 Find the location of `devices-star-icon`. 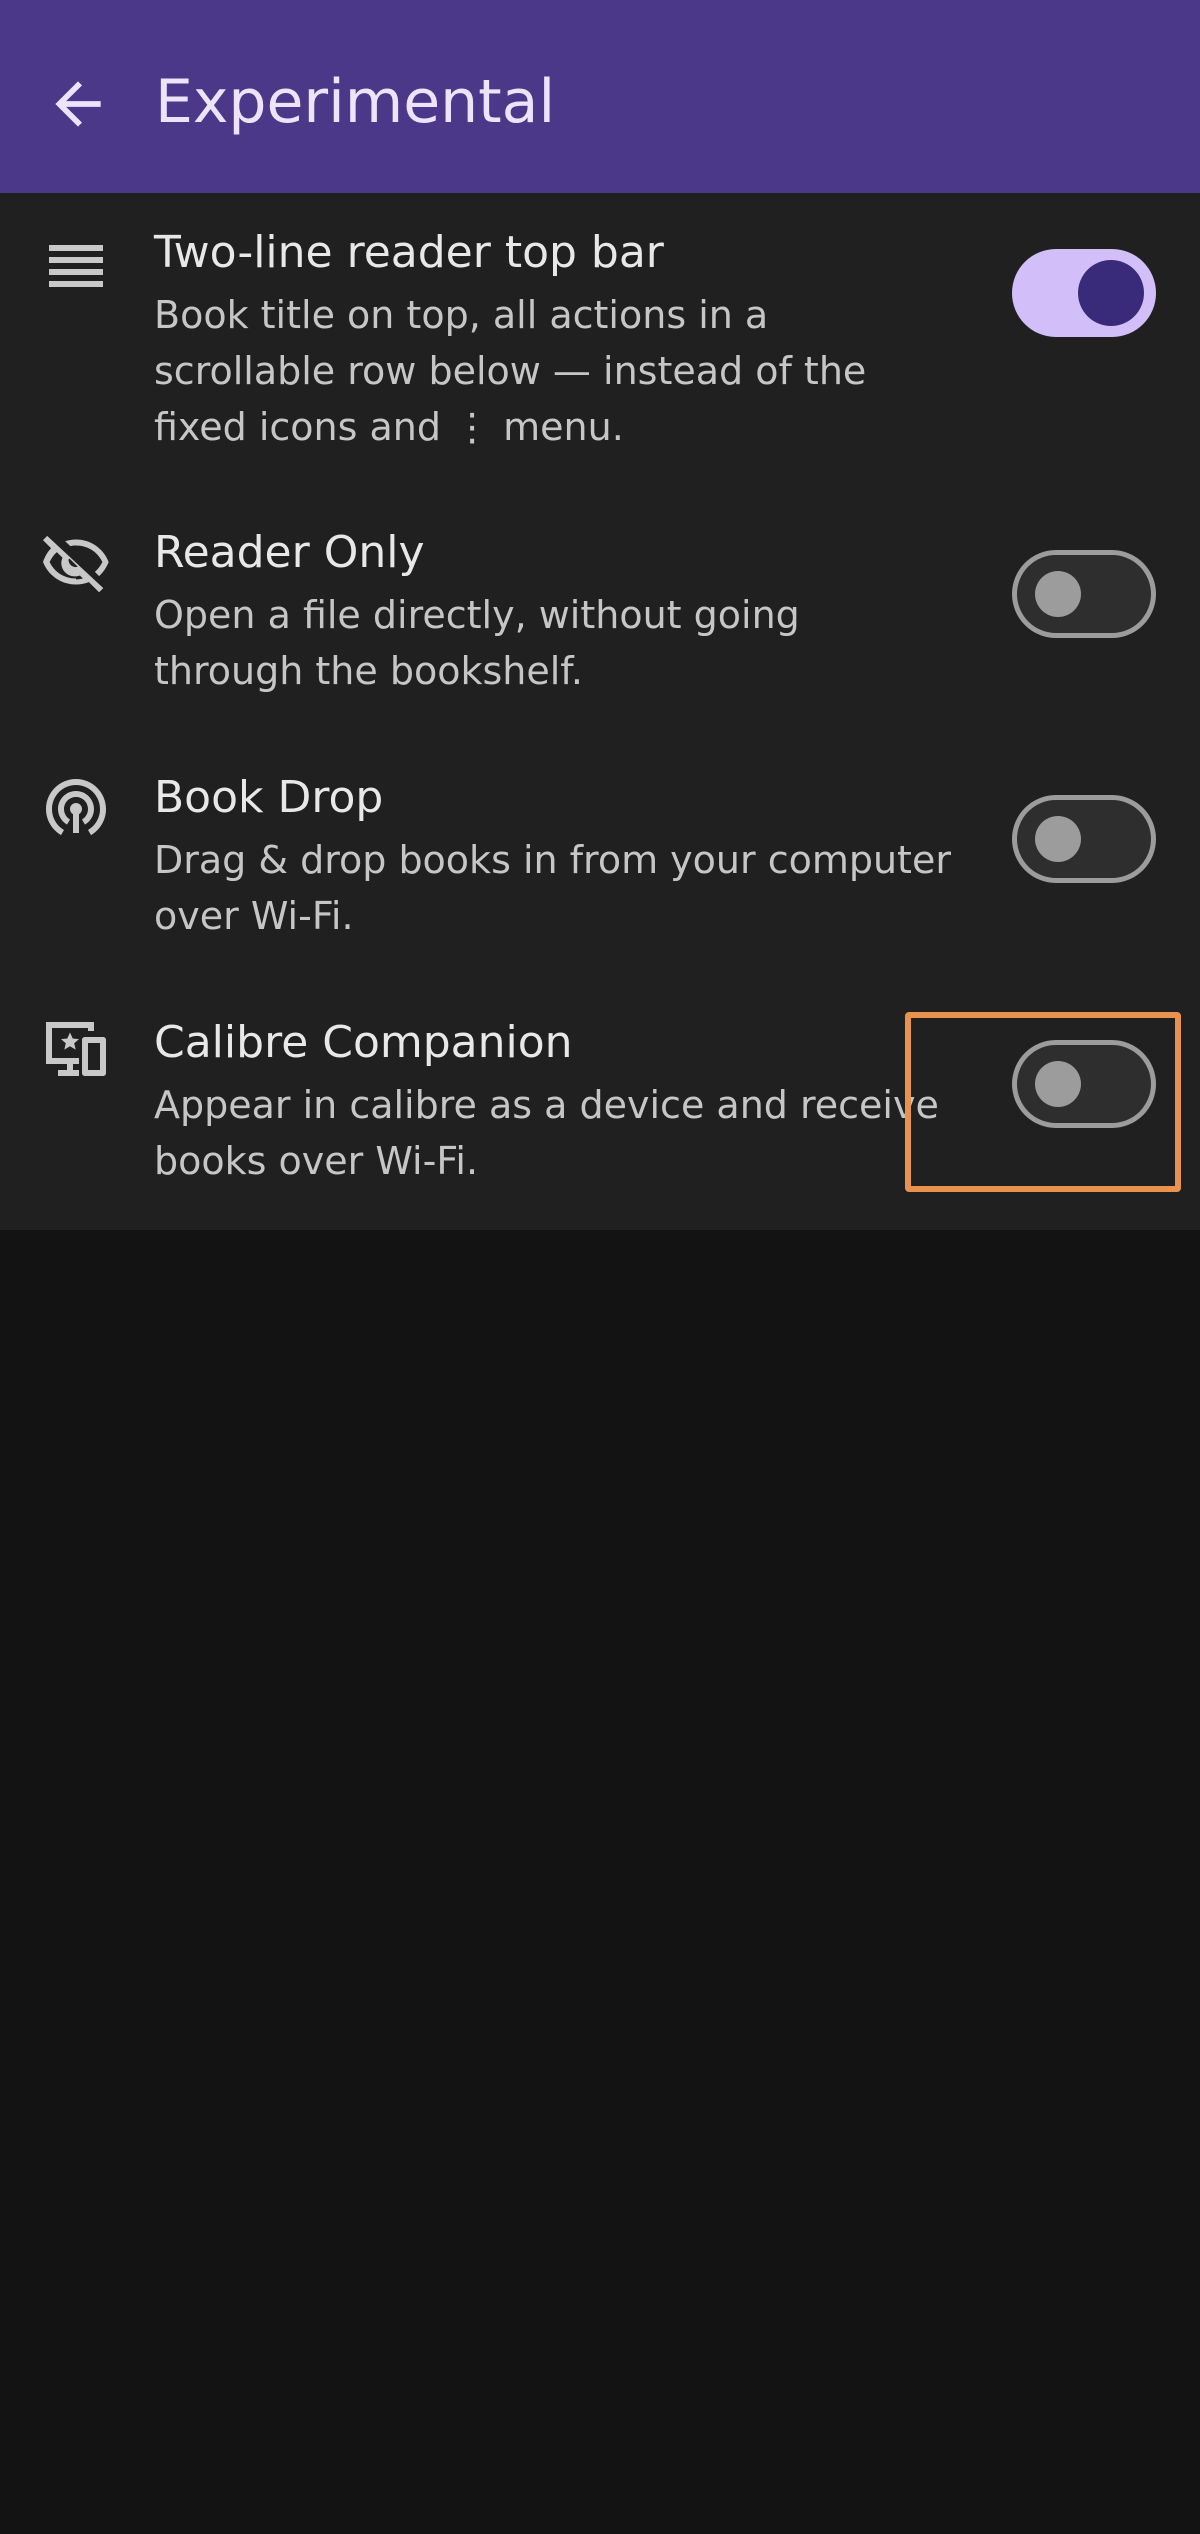

devices-star-icon is located at coordinates (76, 1049).